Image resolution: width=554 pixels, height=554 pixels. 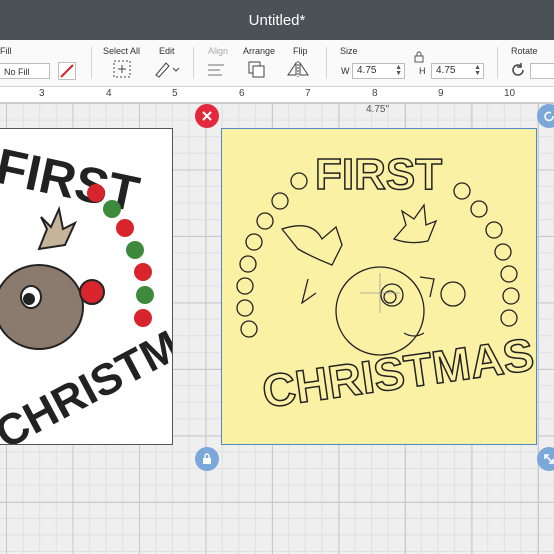 I want to click on height-input: 4.75 ▲ ▼, so click(x=457, y=71).